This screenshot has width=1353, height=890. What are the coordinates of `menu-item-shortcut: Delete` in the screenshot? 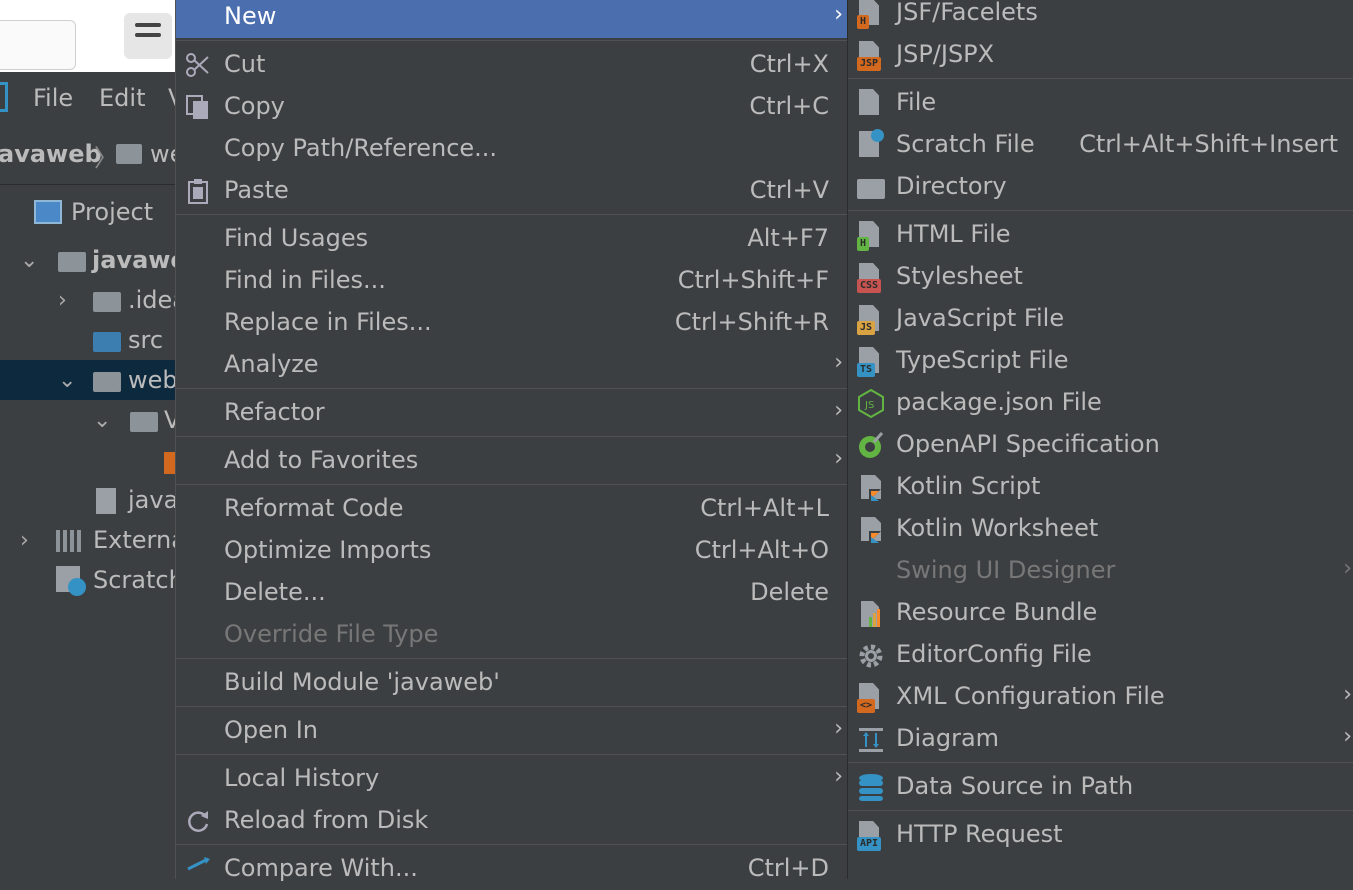 It's located at (789, 592).